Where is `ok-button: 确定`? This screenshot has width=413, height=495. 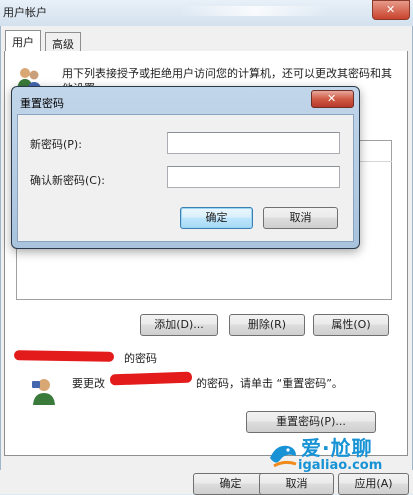
ok-button: 确定 is located at coordinates (230, 484).